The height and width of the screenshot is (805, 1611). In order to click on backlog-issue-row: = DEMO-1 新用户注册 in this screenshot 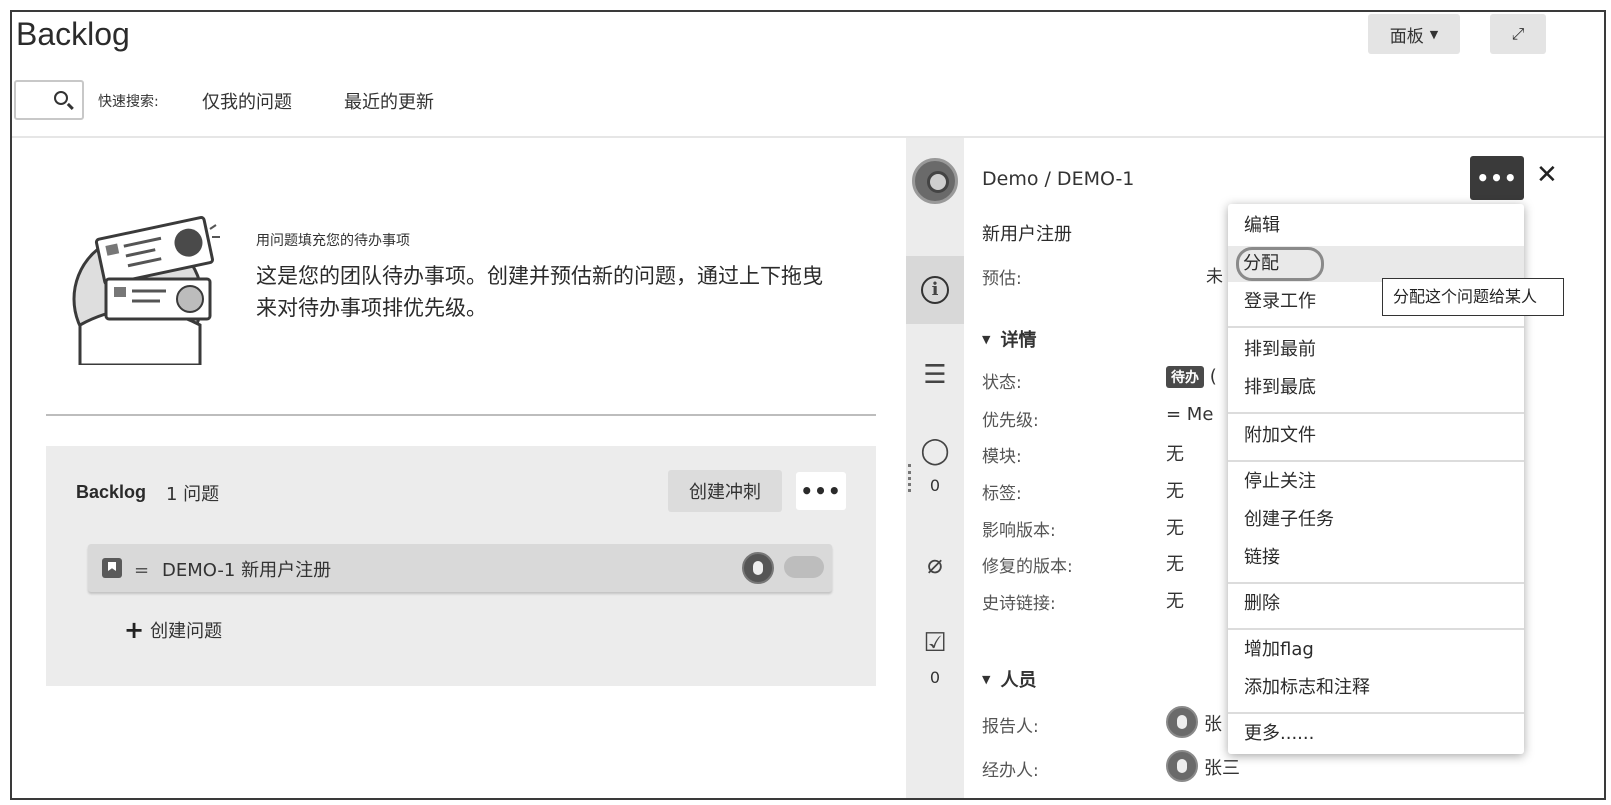, I will do `click(460, 568)`.